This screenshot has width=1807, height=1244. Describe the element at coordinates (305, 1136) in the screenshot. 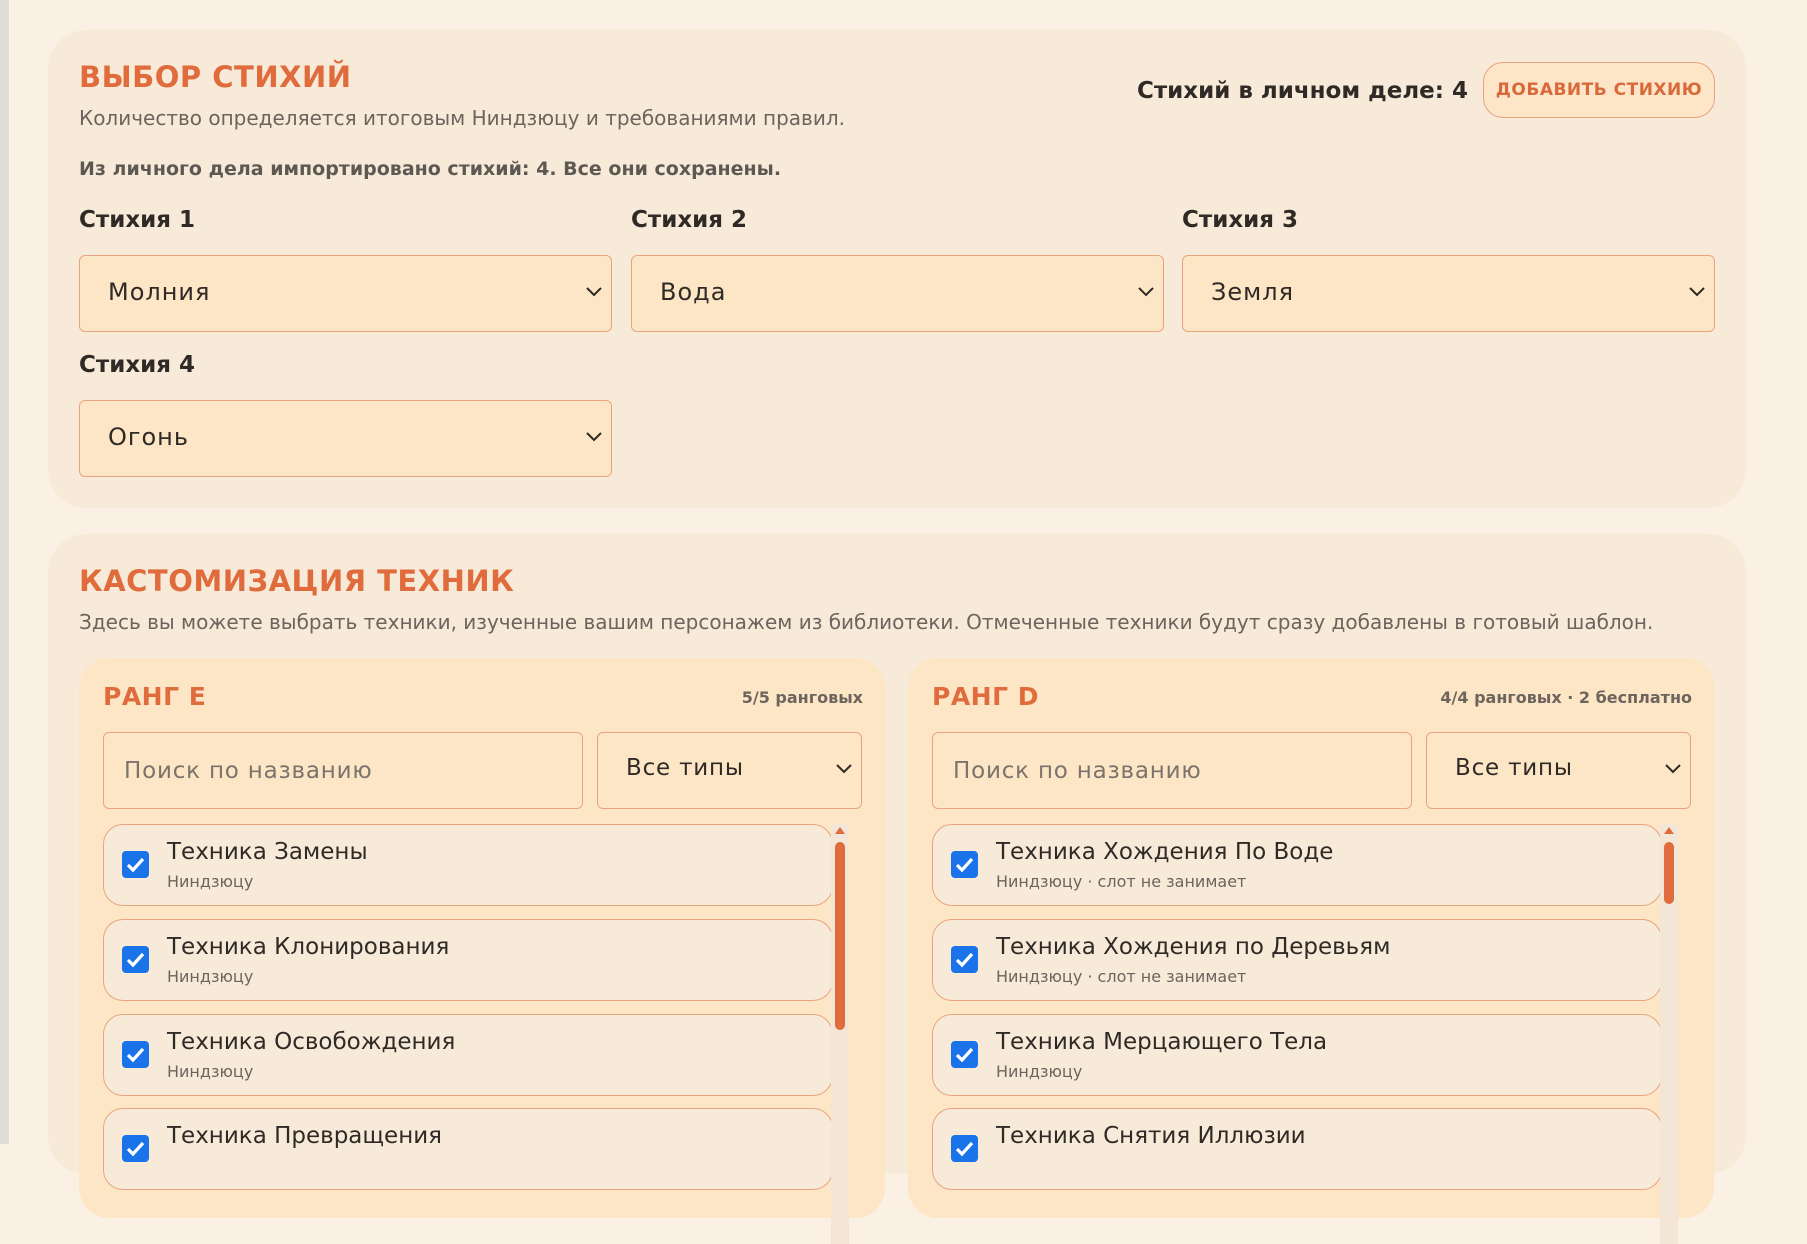

I see `technique-name: Техника Превращения` at that location.